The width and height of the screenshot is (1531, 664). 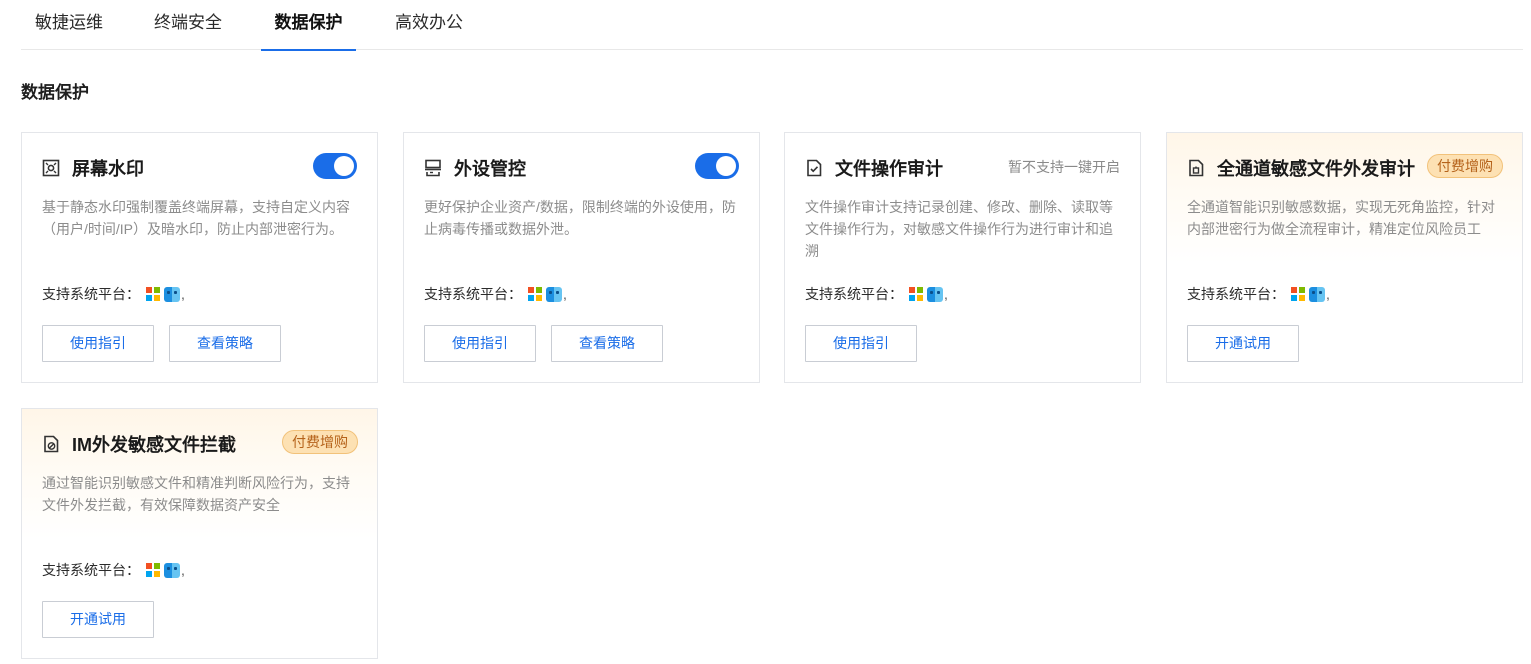 I want to click on card-title: 外设管控, so click(x=490, y=169).